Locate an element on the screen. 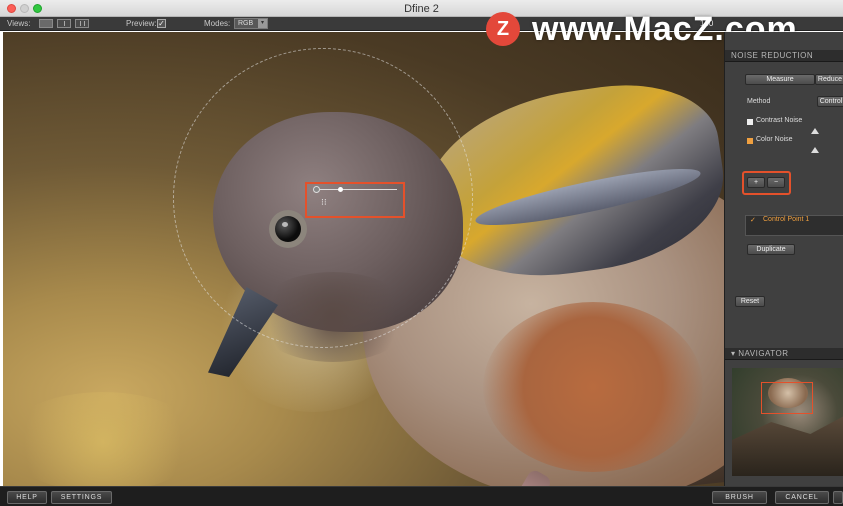 The width and height of the screenshot is (843, 506). remove-control-point-button: − is located at coordinates (776, 182).